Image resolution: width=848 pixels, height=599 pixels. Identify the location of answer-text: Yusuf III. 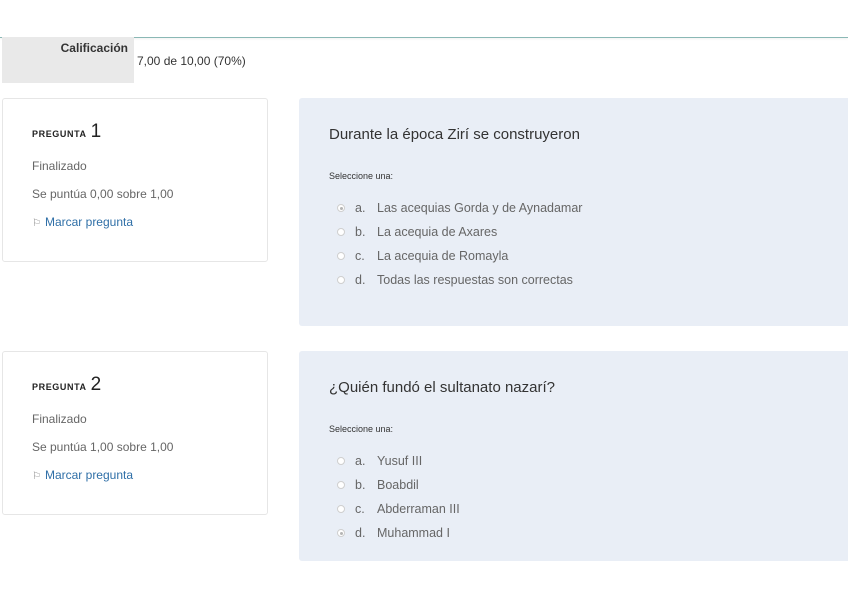
(400, 461).